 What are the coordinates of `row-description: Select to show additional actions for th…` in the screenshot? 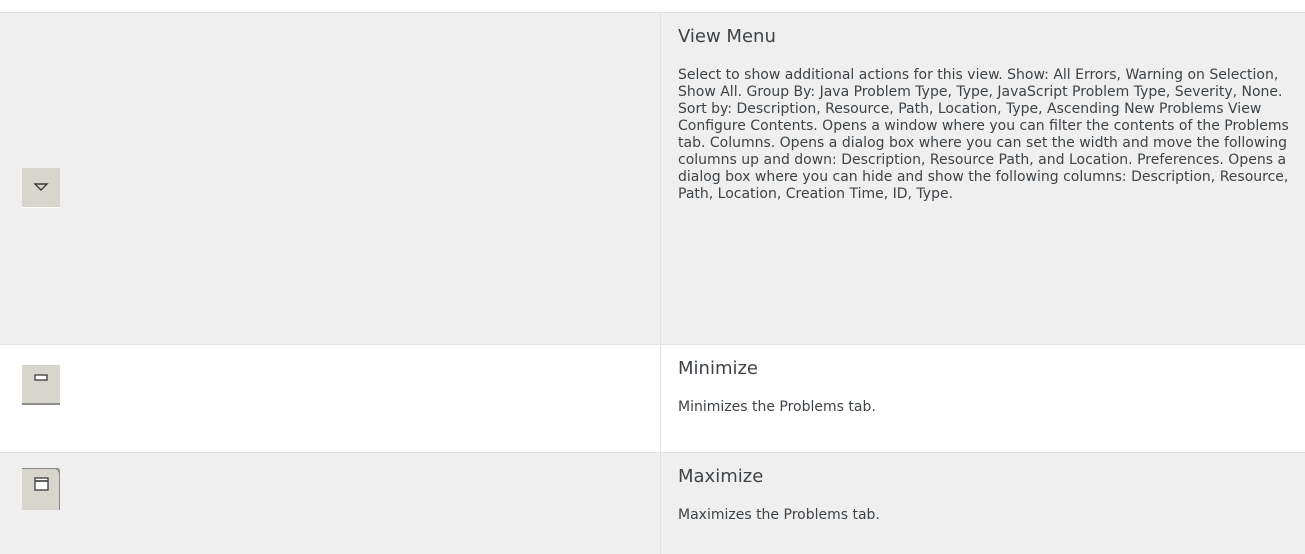 It's located at (983, 134).